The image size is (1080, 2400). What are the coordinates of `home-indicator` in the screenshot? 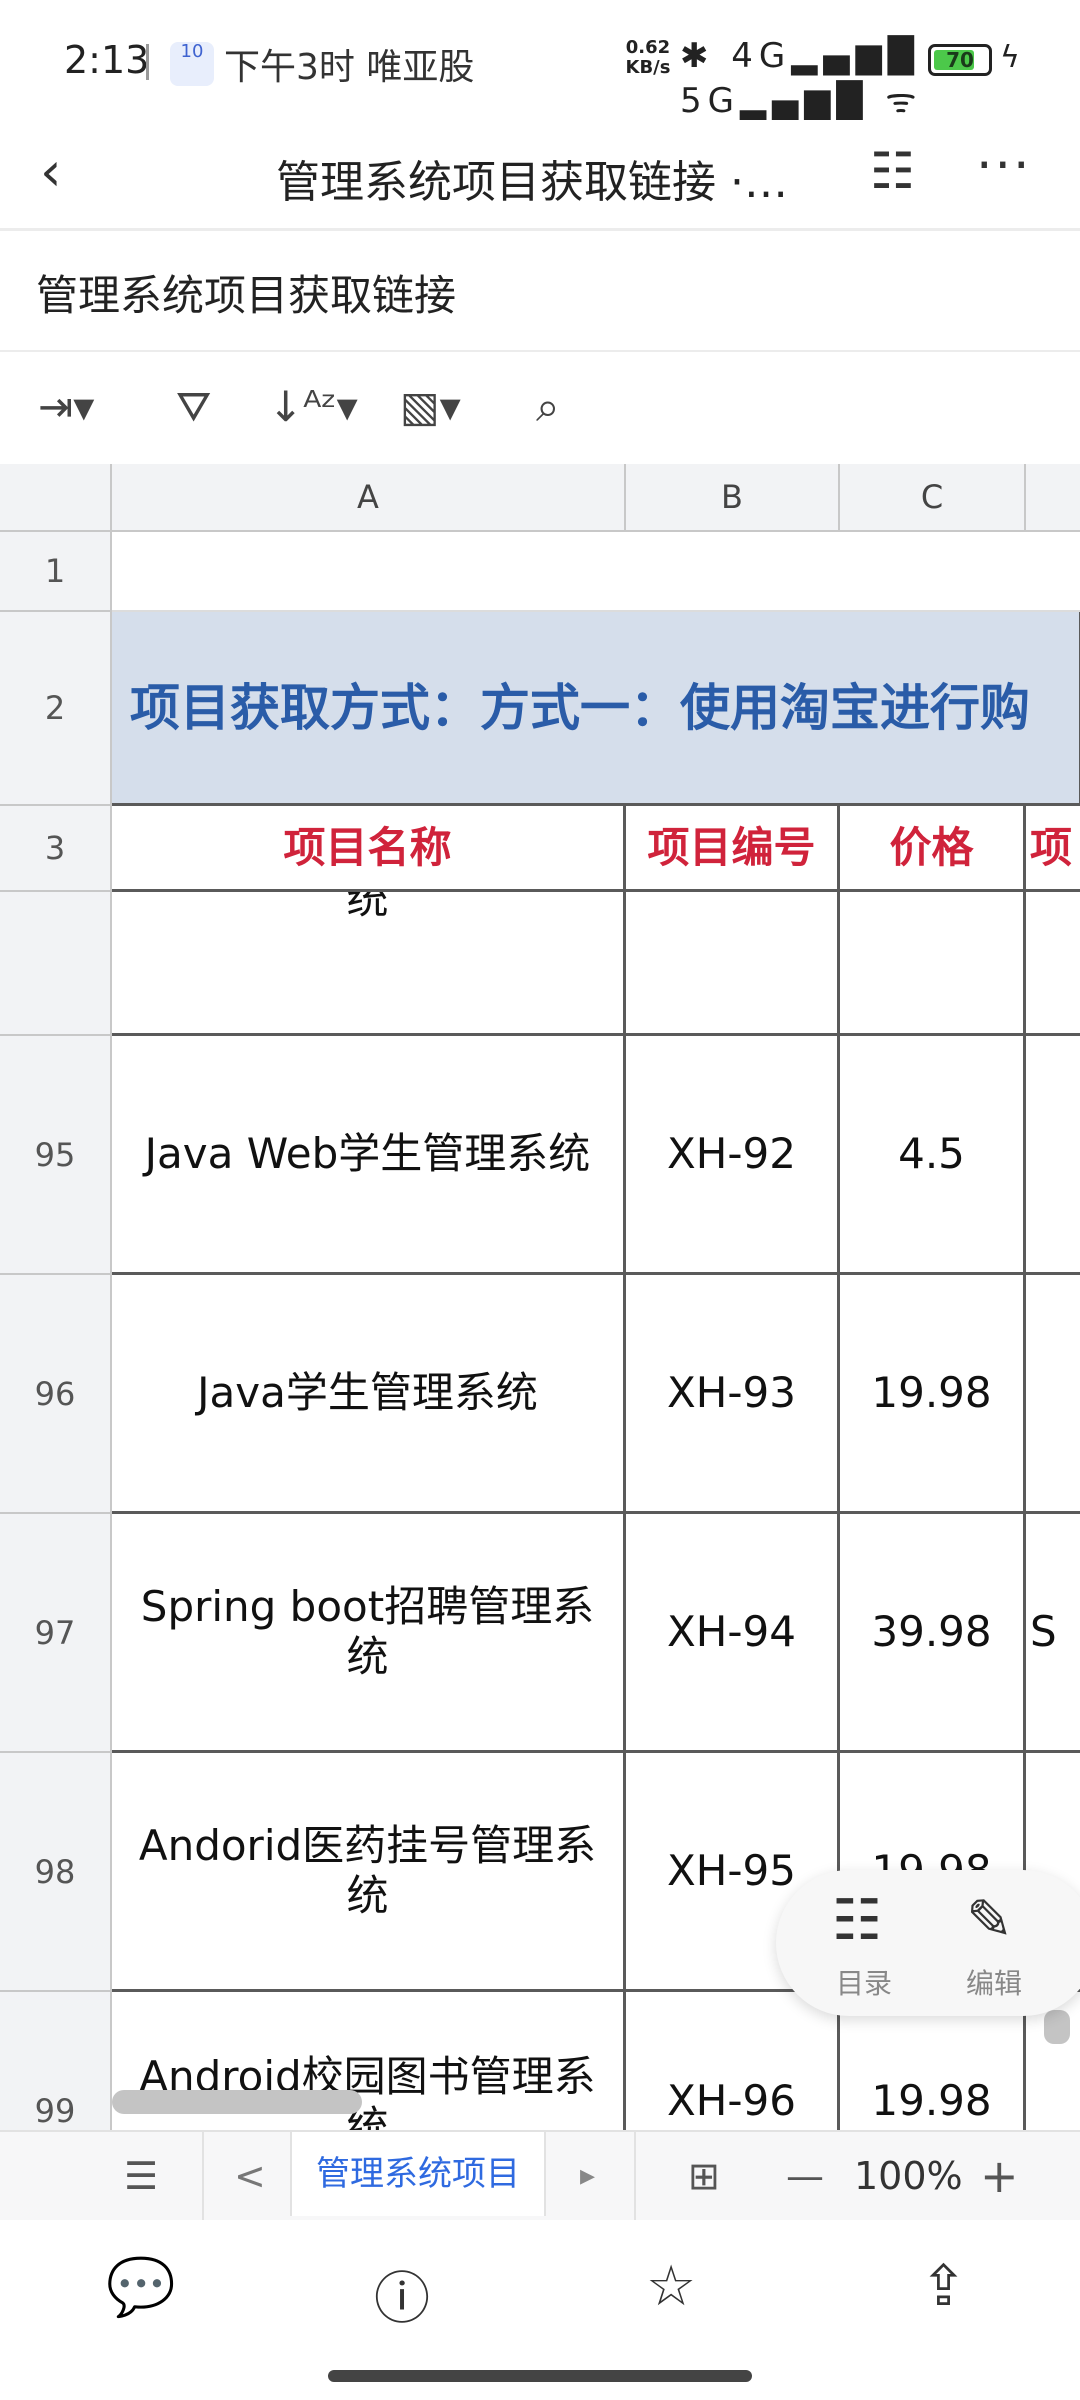 It's located at (540, 2376).